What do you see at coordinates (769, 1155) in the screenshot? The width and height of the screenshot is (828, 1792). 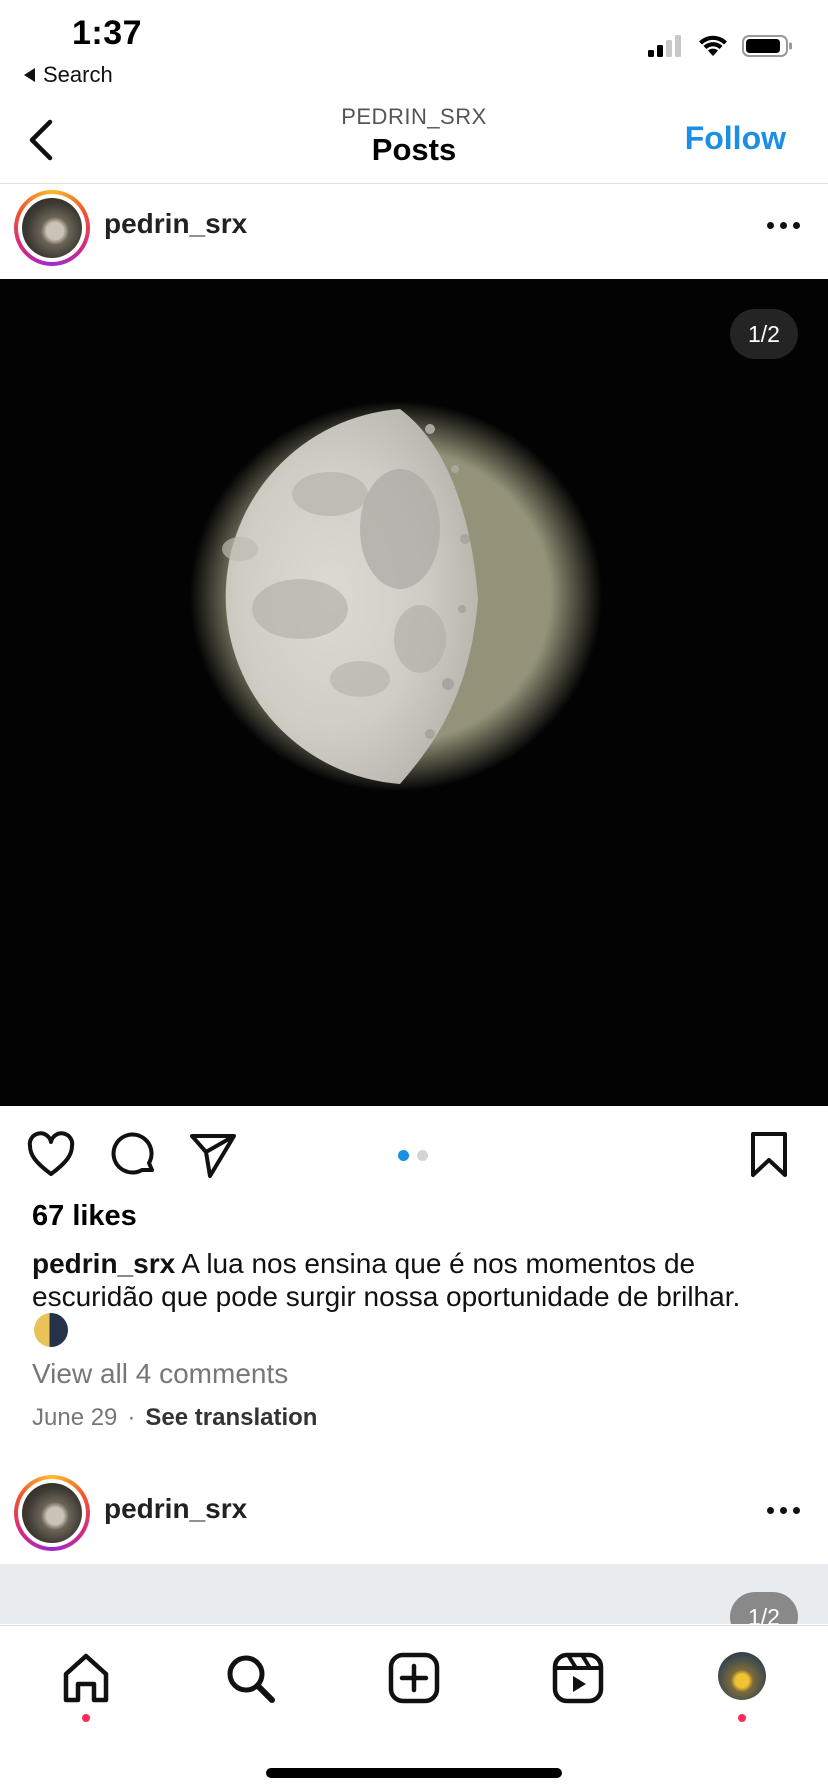 I see `bookmark-icon` at bounding box center [769, 1155].